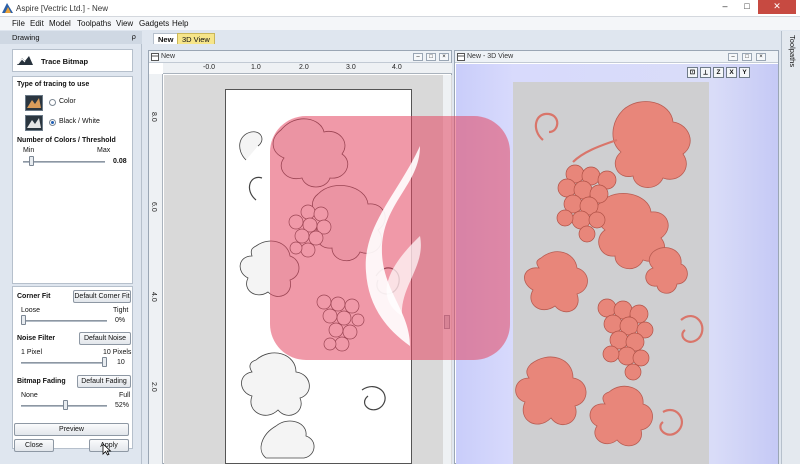  Describe the element at coordinates (733, 57) in the screenshot. I see `view-3d-minimize-button: –` at that location.